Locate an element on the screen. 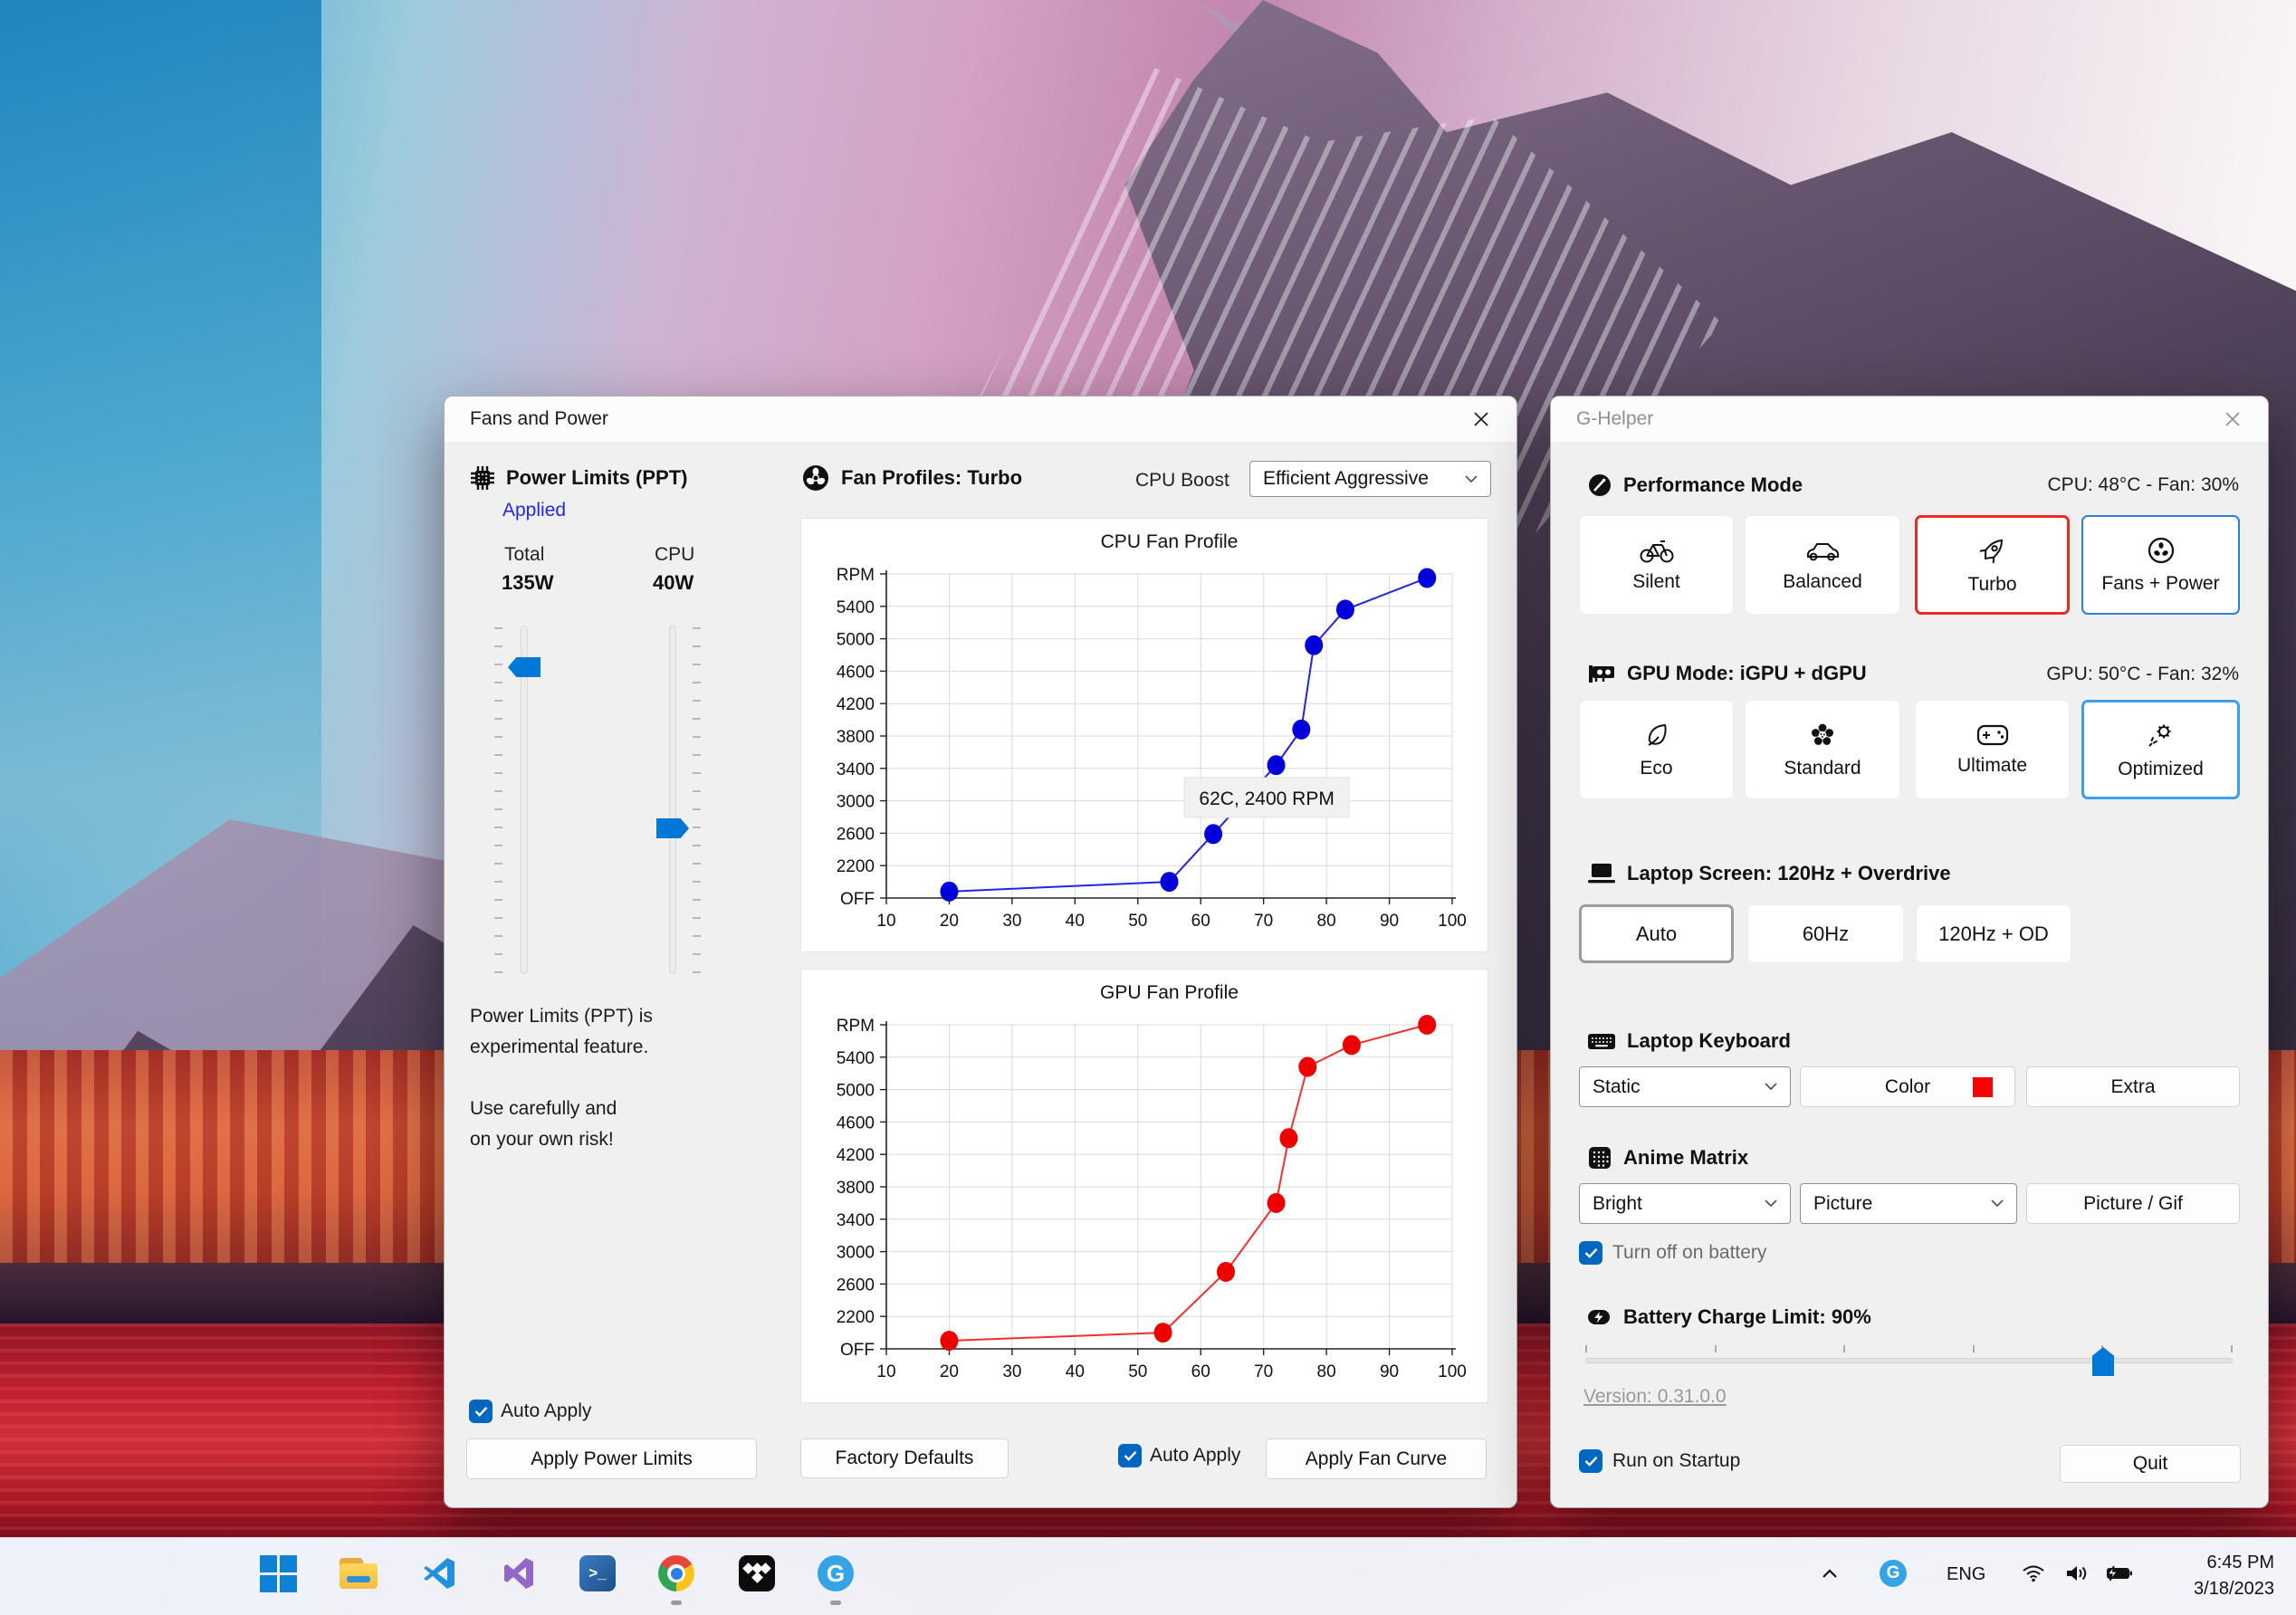  tray-volume is located at coordinates (2077, 1573).